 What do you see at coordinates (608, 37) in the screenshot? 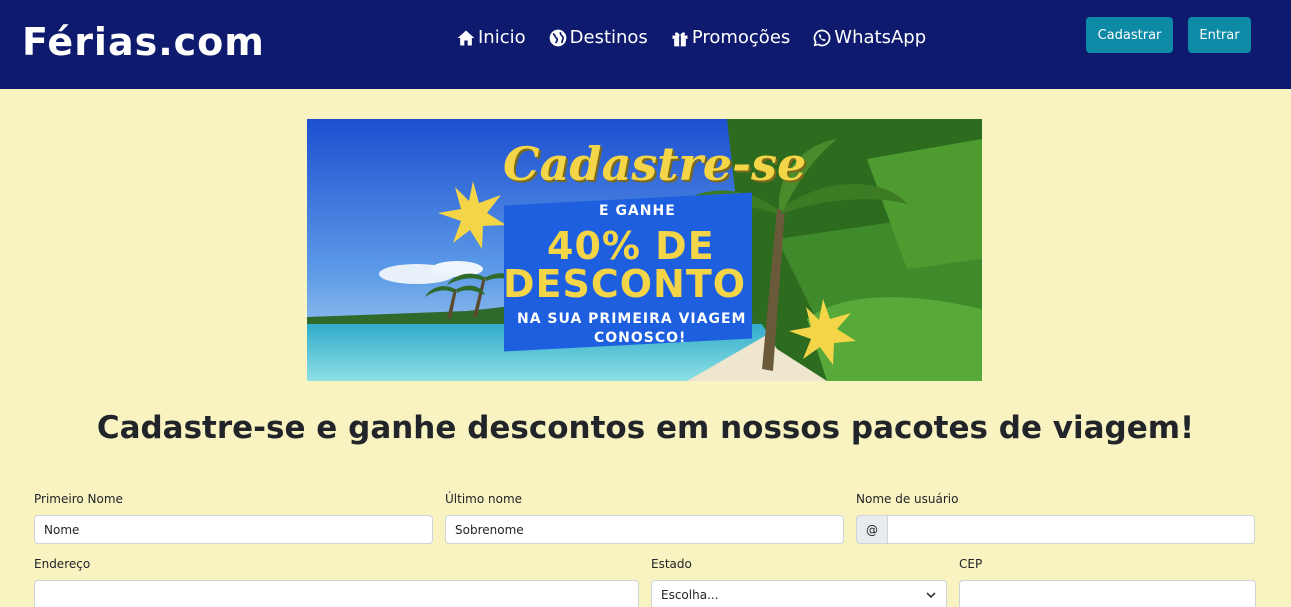
I see `nav-item-label: Destinos` at bounding box center [608, 37].